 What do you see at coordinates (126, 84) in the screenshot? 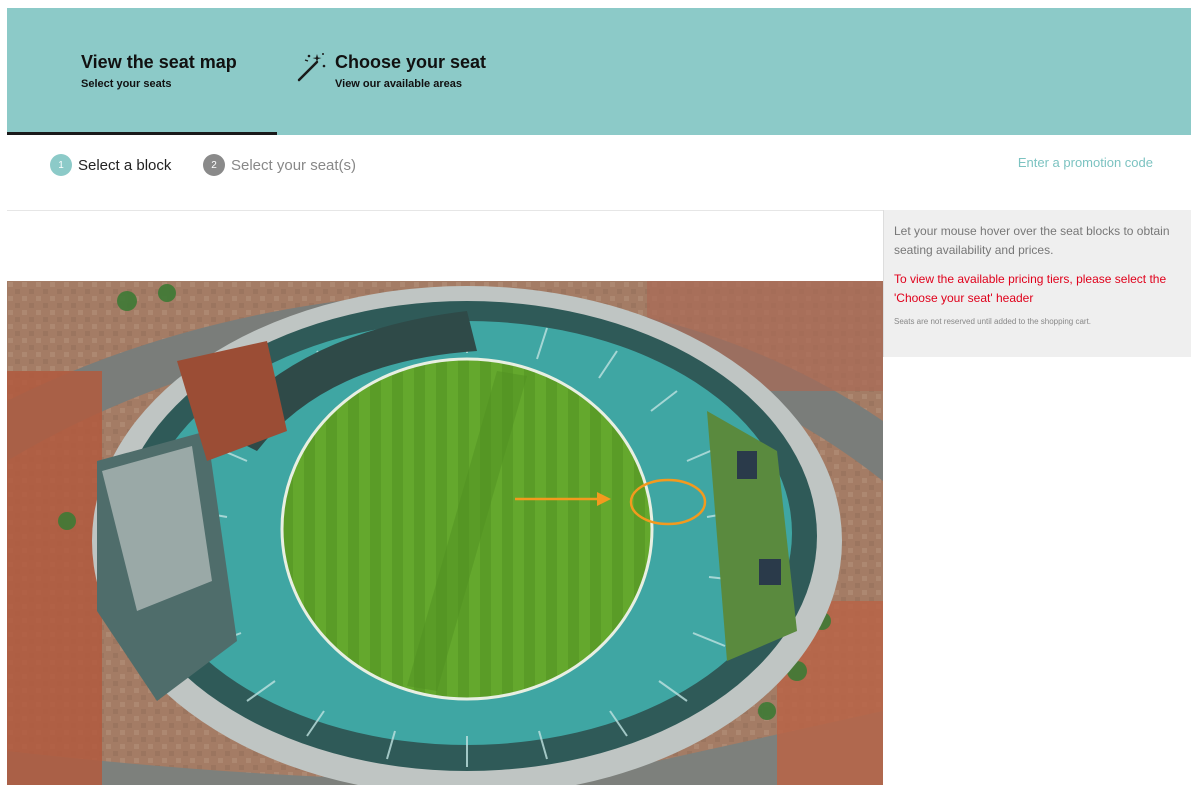
I see `tab-subtitle: Select your seats` at bounding box center [126, 84].